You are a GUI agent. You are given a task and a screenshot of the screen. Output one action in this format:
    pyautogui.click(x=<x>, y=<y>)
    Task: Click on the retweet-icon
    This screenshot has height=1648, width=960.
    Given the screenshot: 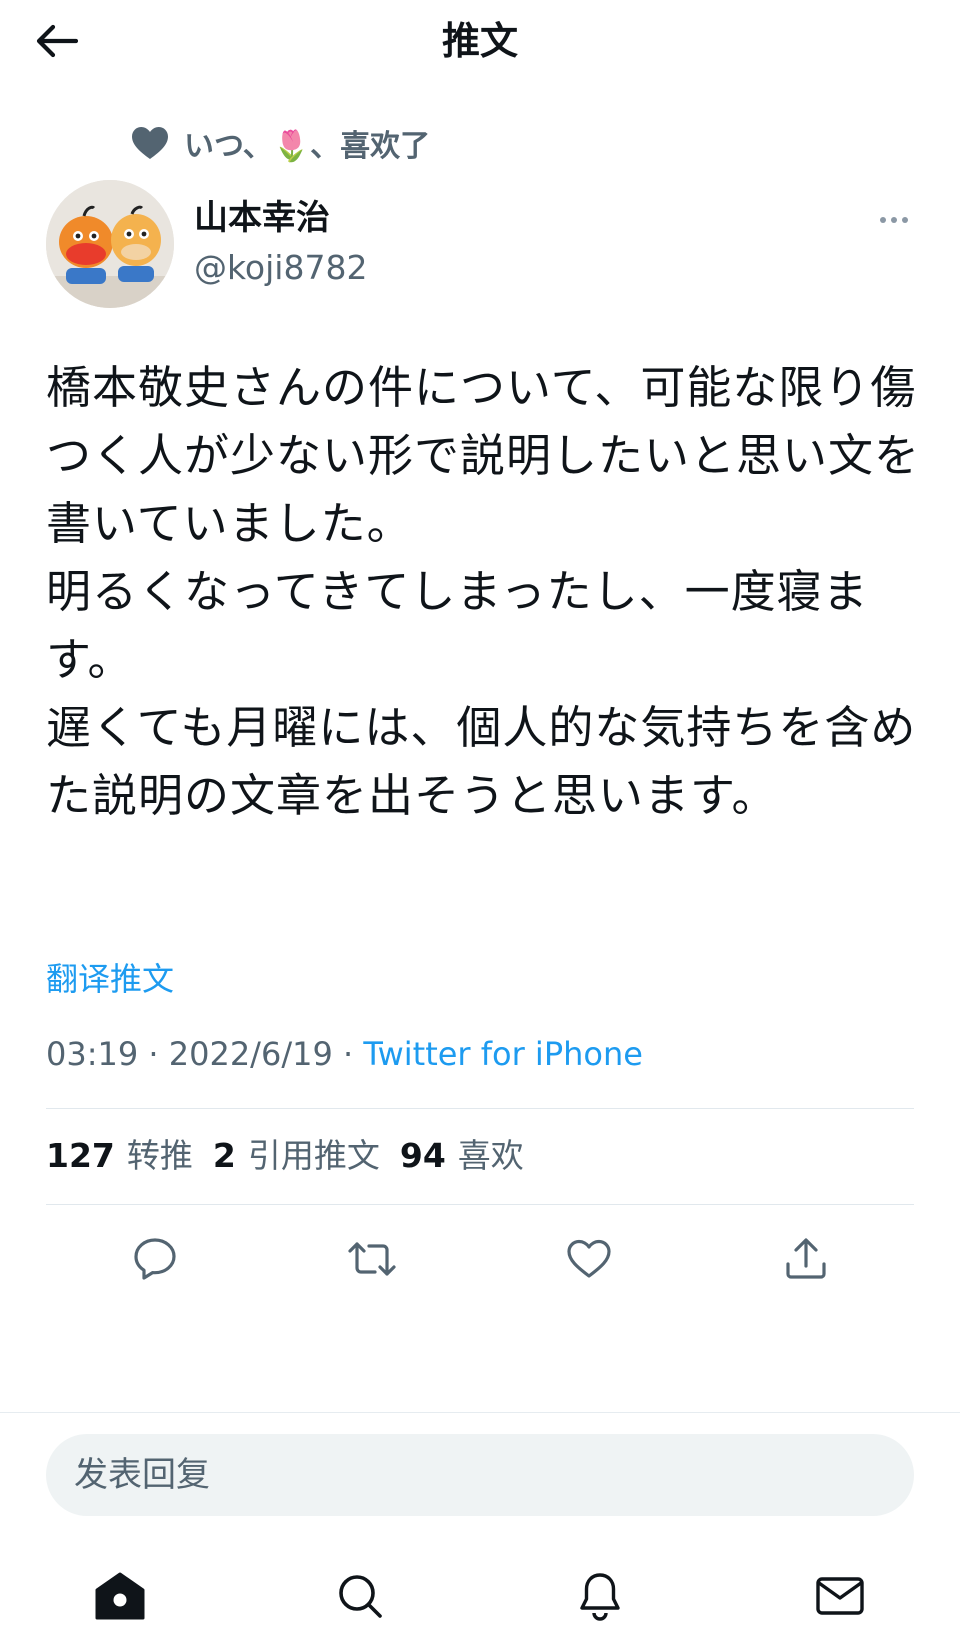 What is the action you would take?
    pyautogui.click(x=371, y=1259)
    